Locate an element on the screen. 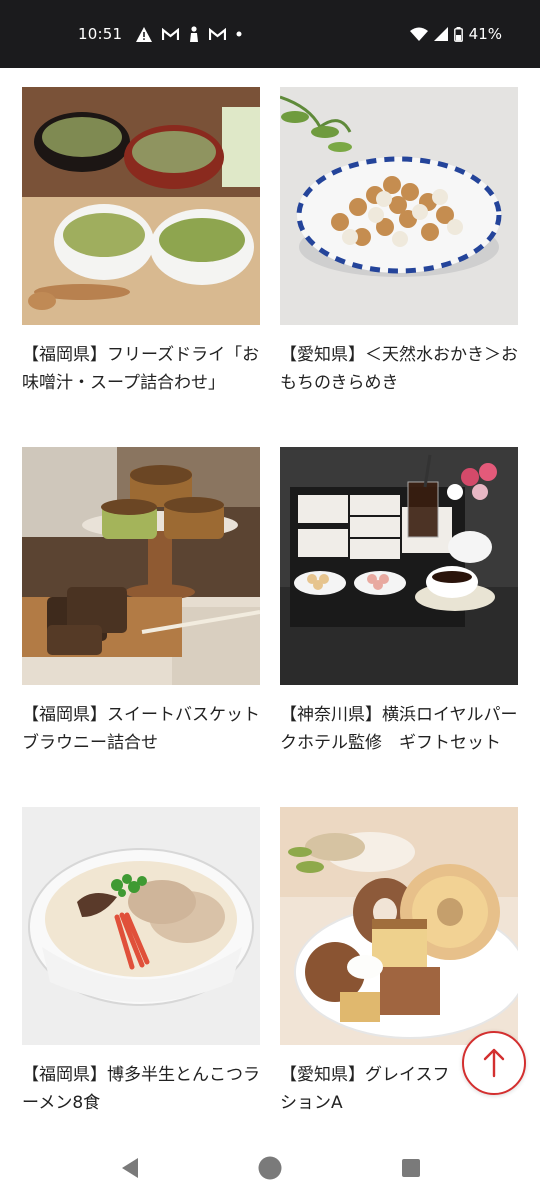 Image resolution: width=540 pixels, height=1199 pixels. navigation-bar is located at coordinates (270, 1168).